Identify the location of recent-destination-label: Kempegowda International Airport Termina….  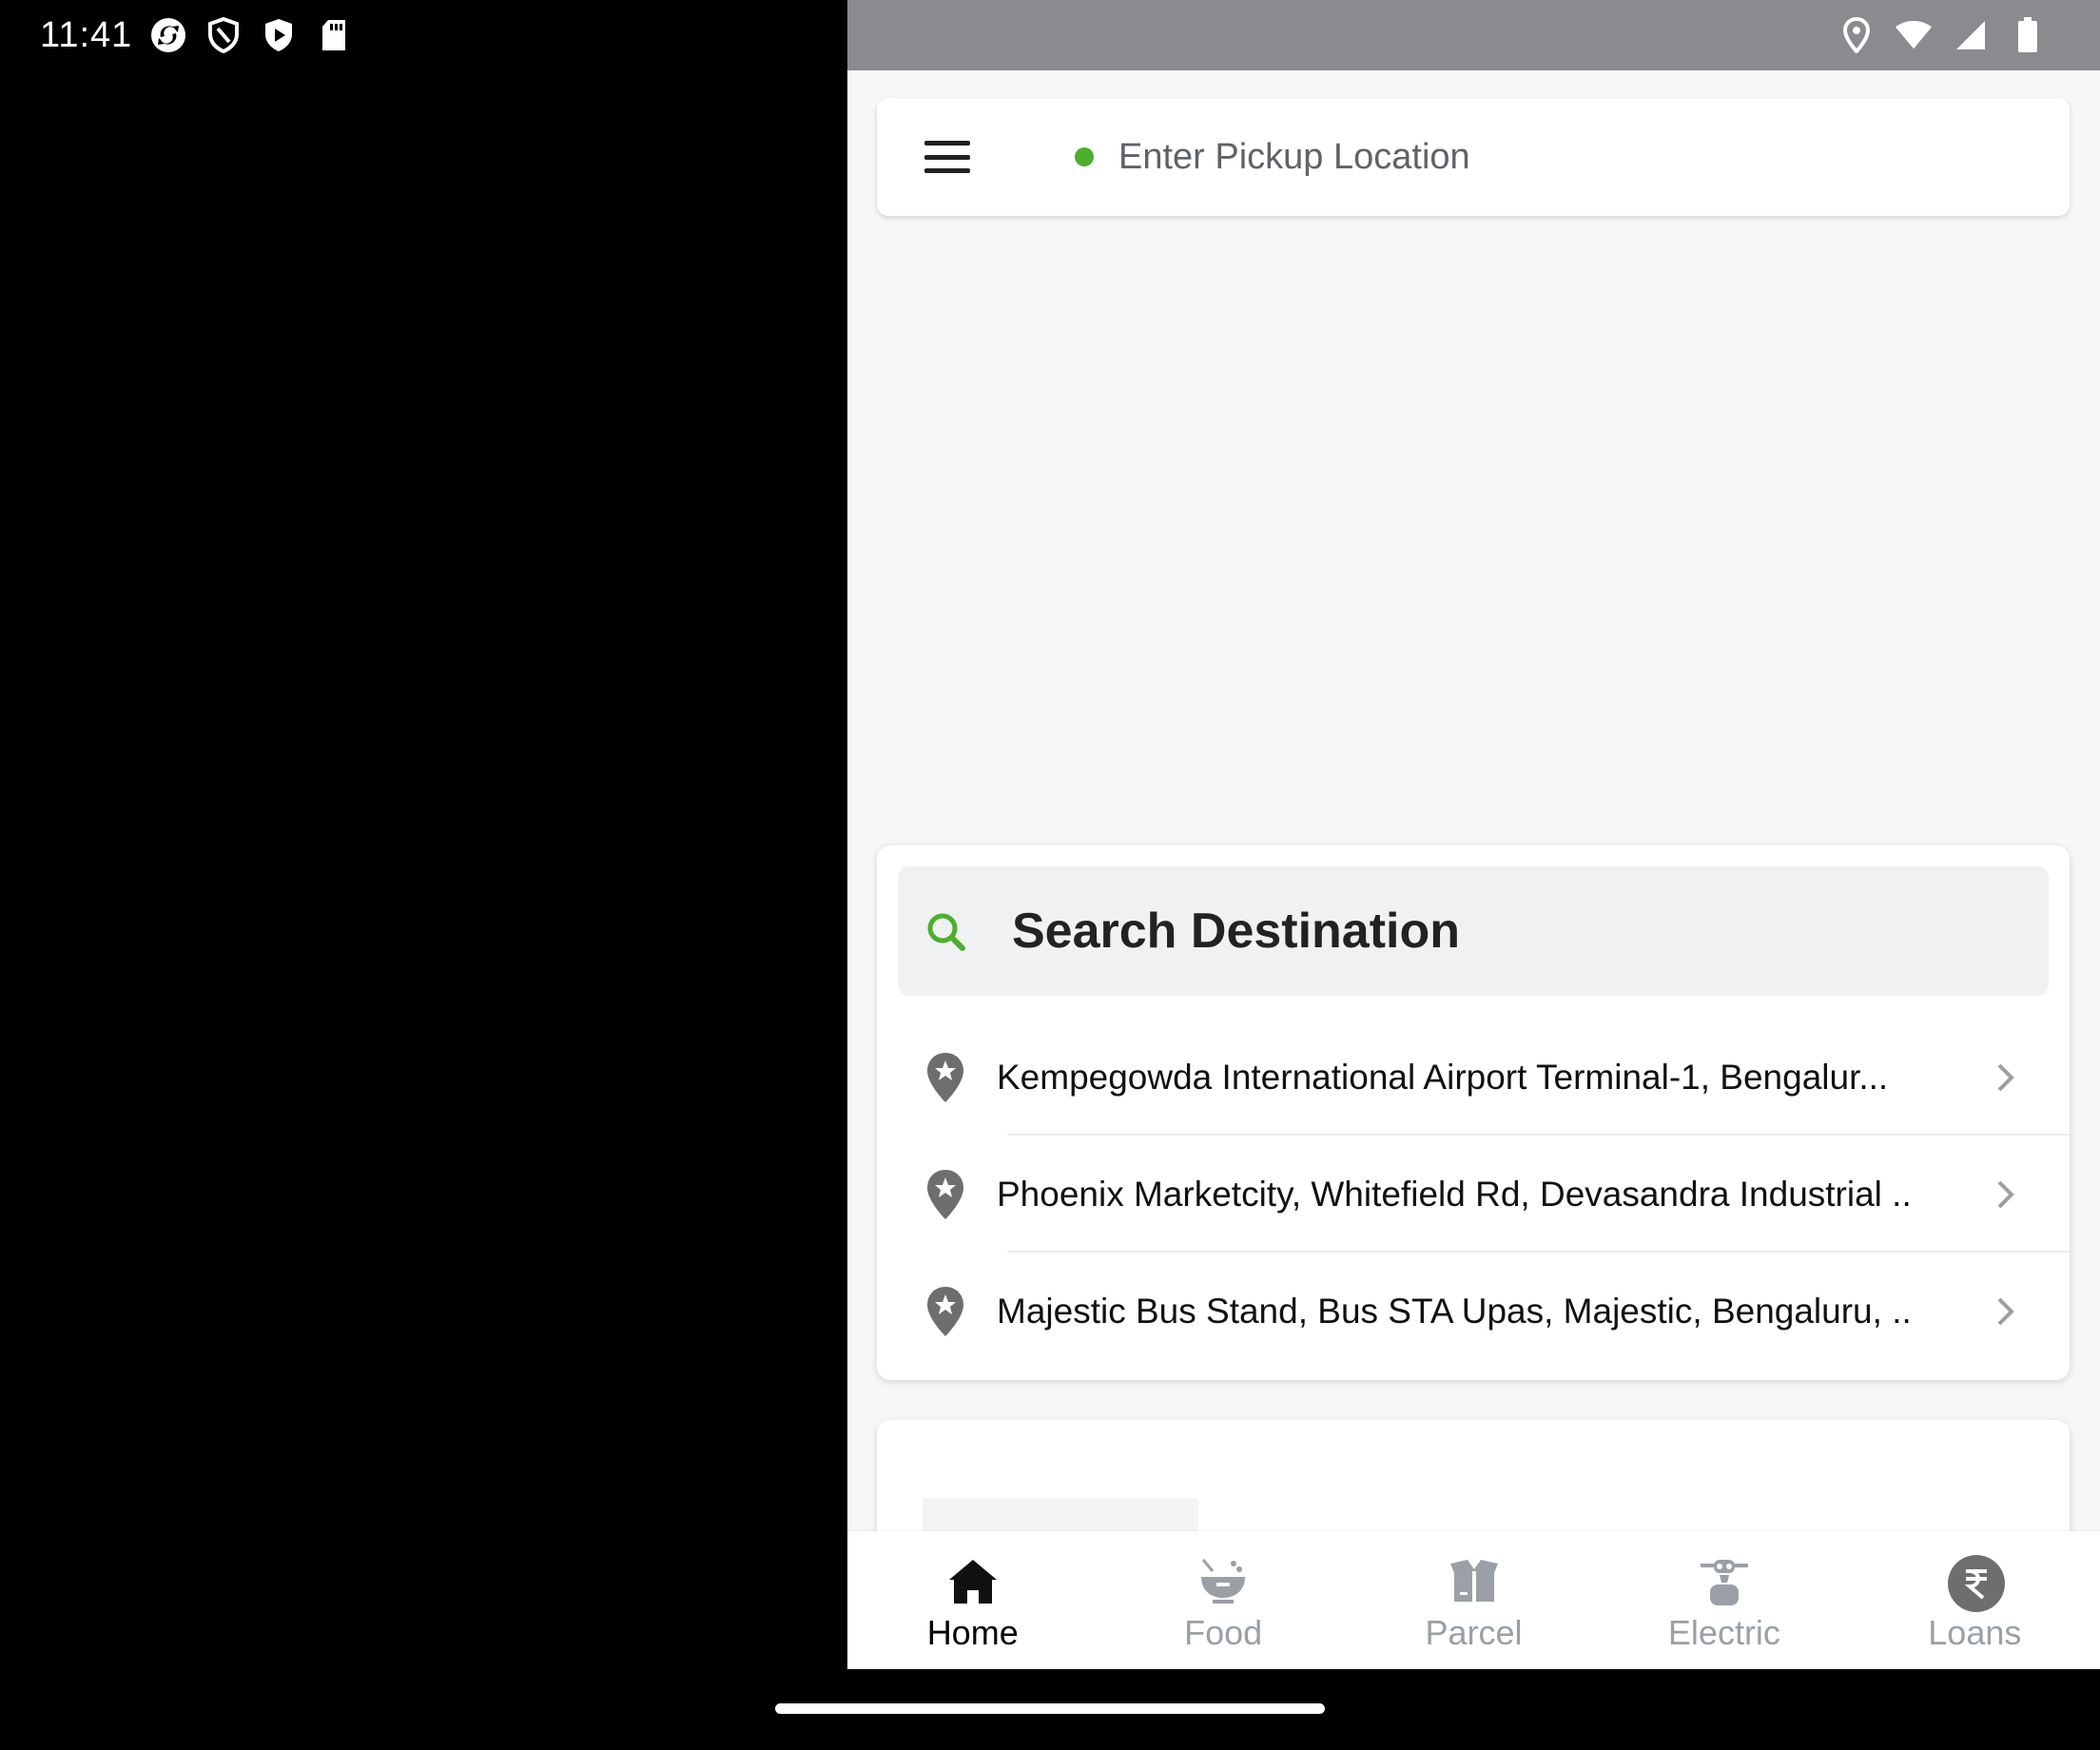
(1443, 1077).